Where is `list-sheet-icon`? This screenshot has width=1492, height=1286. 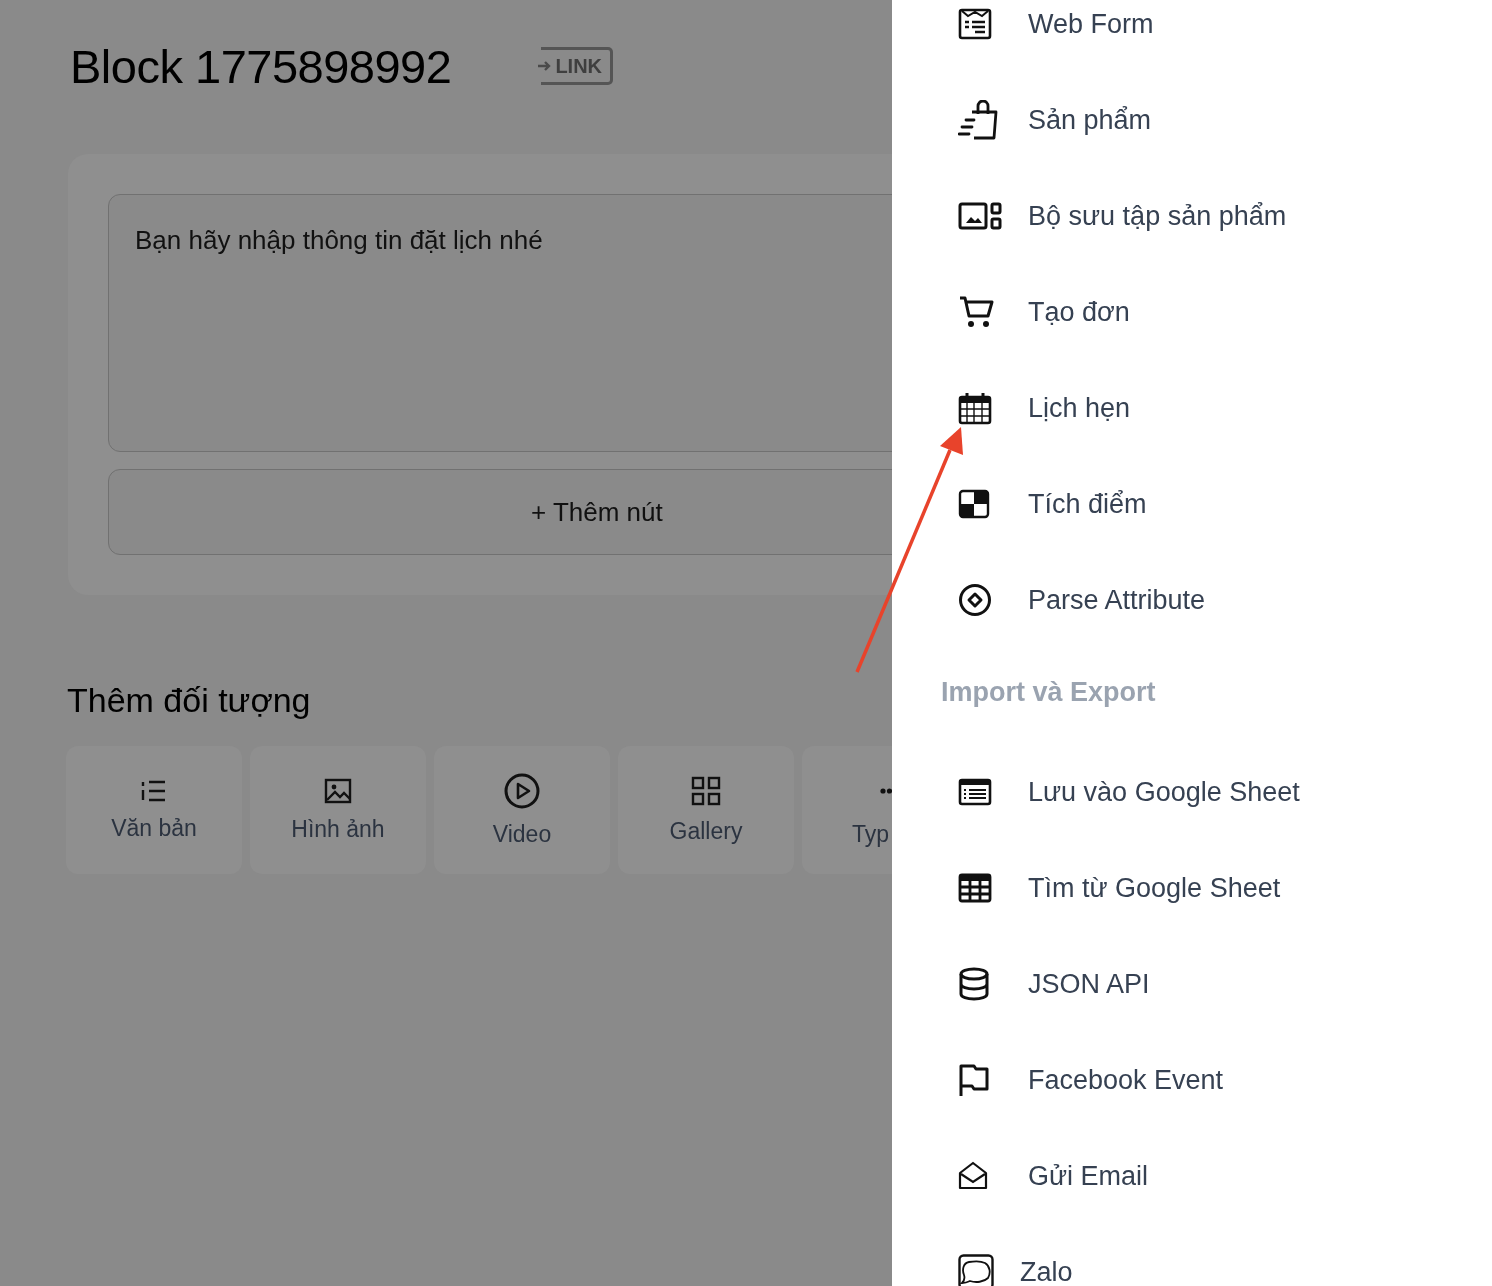
list-sheet-icon is located at coordinates (975, 792).